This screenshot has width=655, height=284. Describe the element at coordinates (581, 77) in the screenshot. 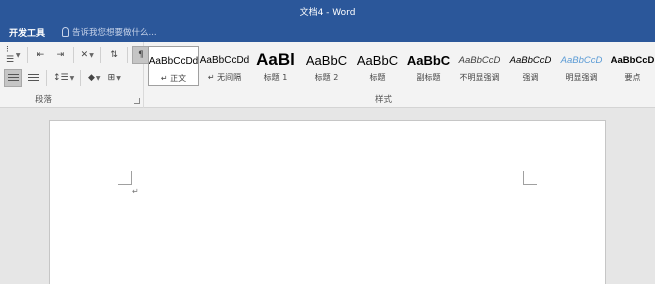

I see `style-name: 明显强调` at that location.